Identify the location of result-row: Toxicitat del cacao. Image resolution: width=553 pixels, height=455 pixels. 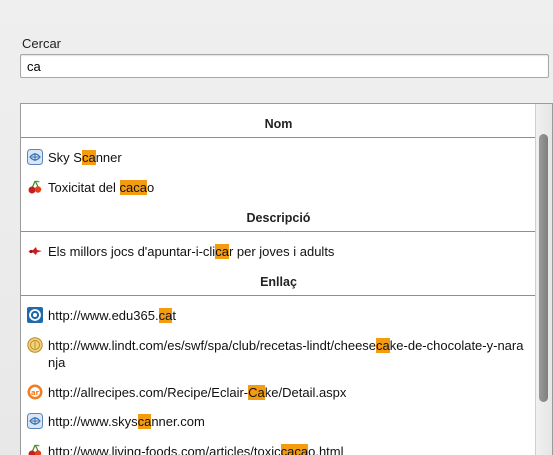
(278, 187).